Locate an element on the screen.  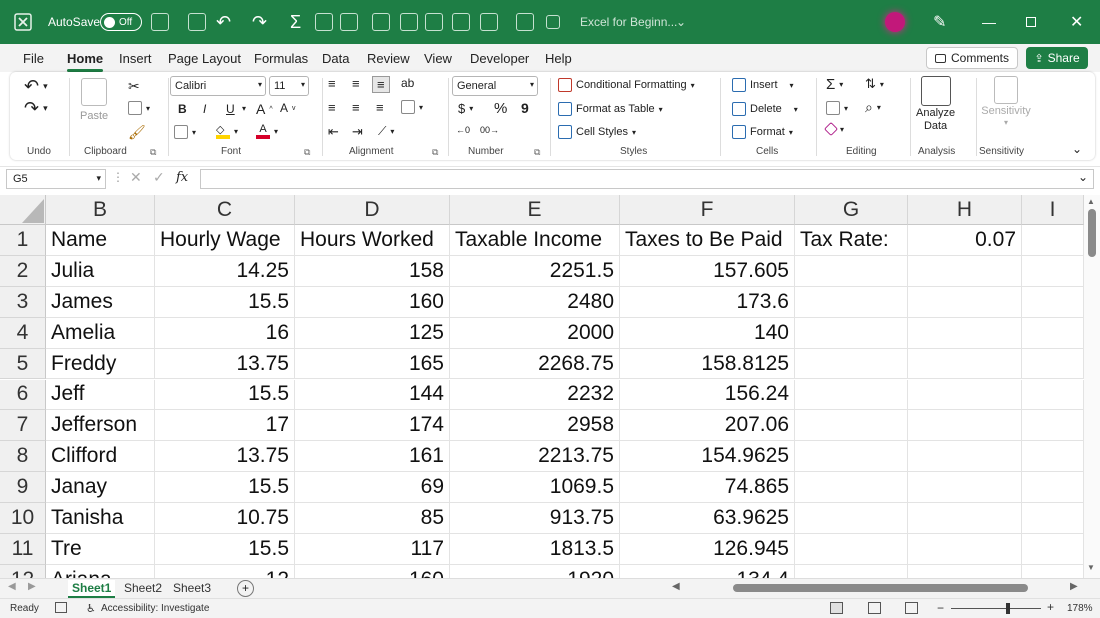
bold-button: B is located at coordinates (182, 109).